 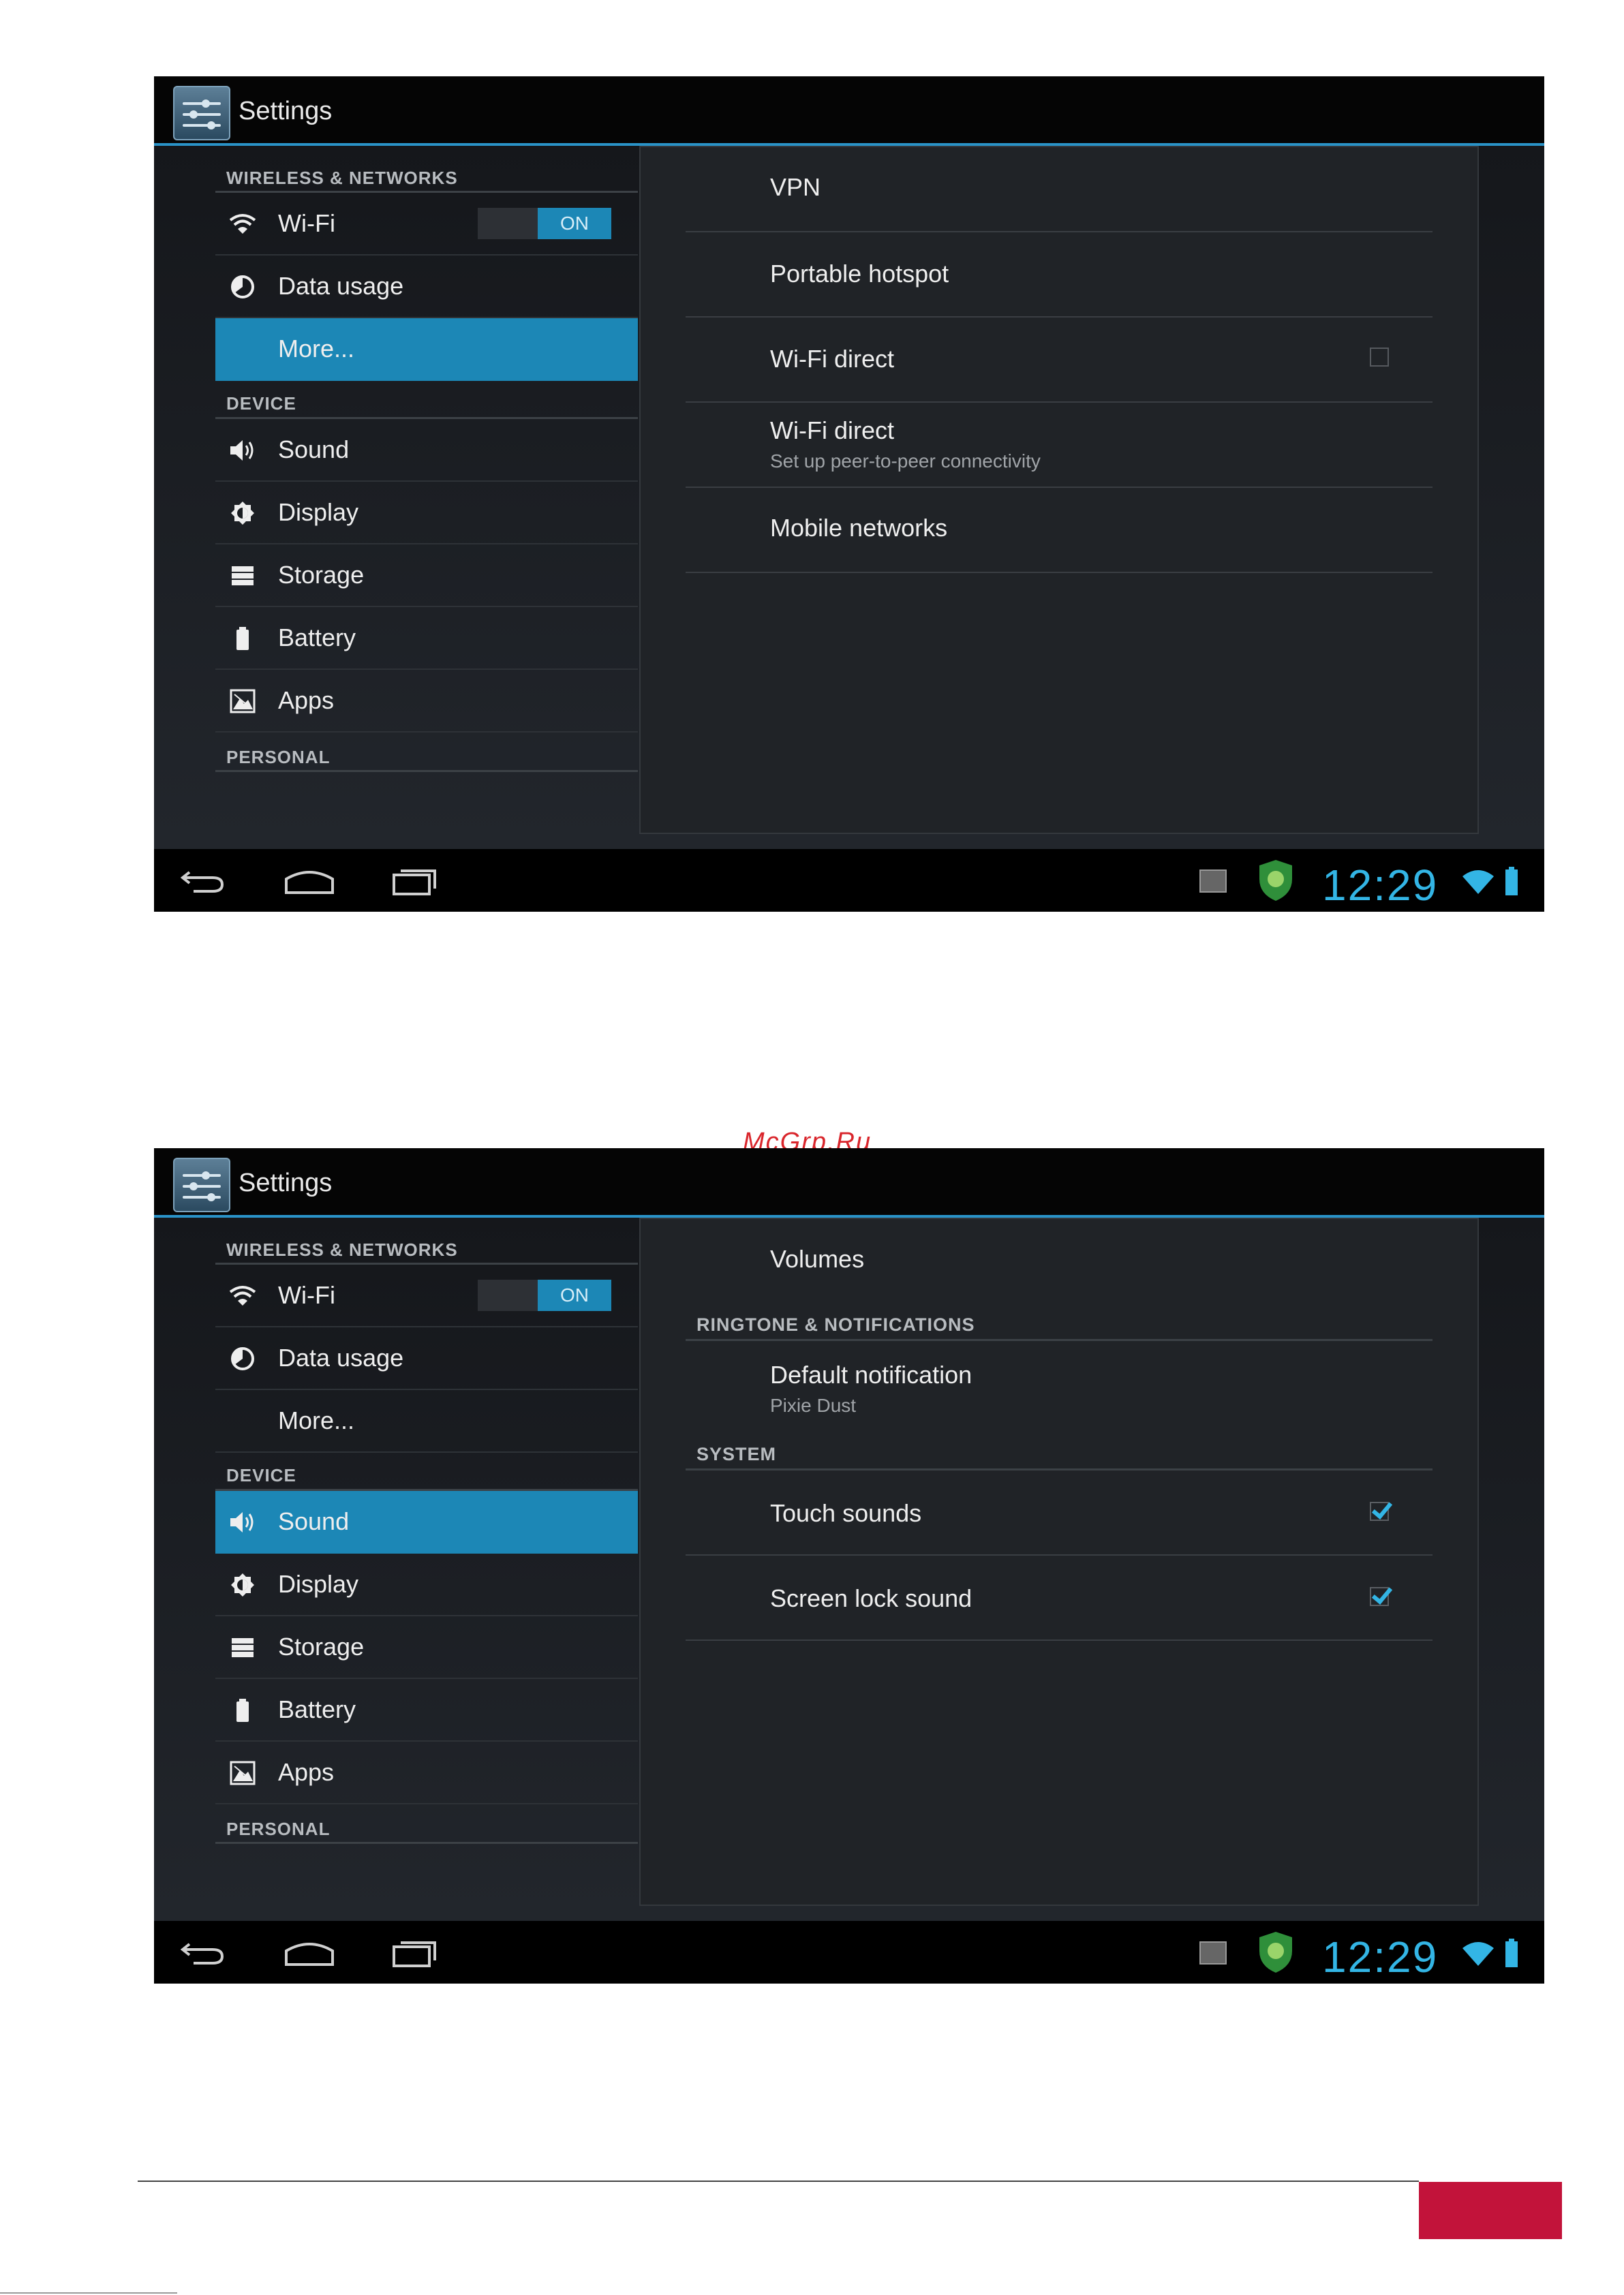 What do you see at coordinates (849, 1952) in the screenshot?
I see `system-nav-bar: 12:29` at bounding box center [849, 1952].